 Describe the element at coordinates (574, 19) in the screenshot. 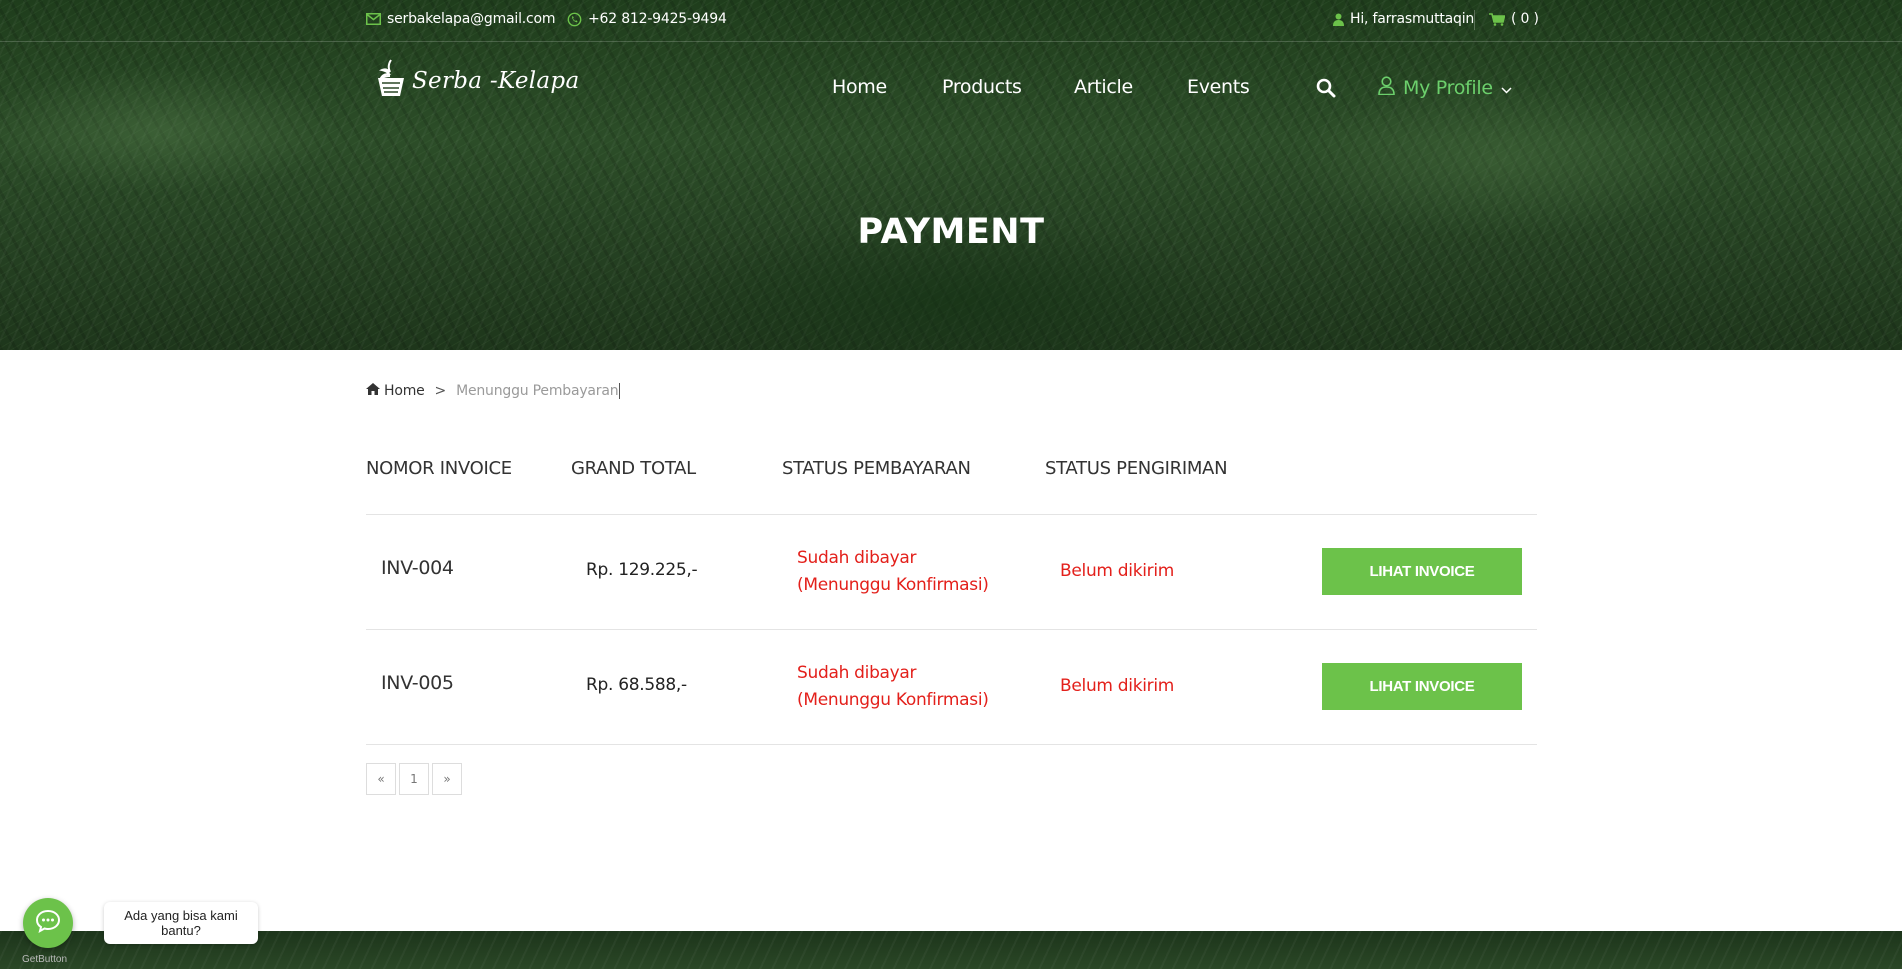

I see `whatsapp-icon` at that location.